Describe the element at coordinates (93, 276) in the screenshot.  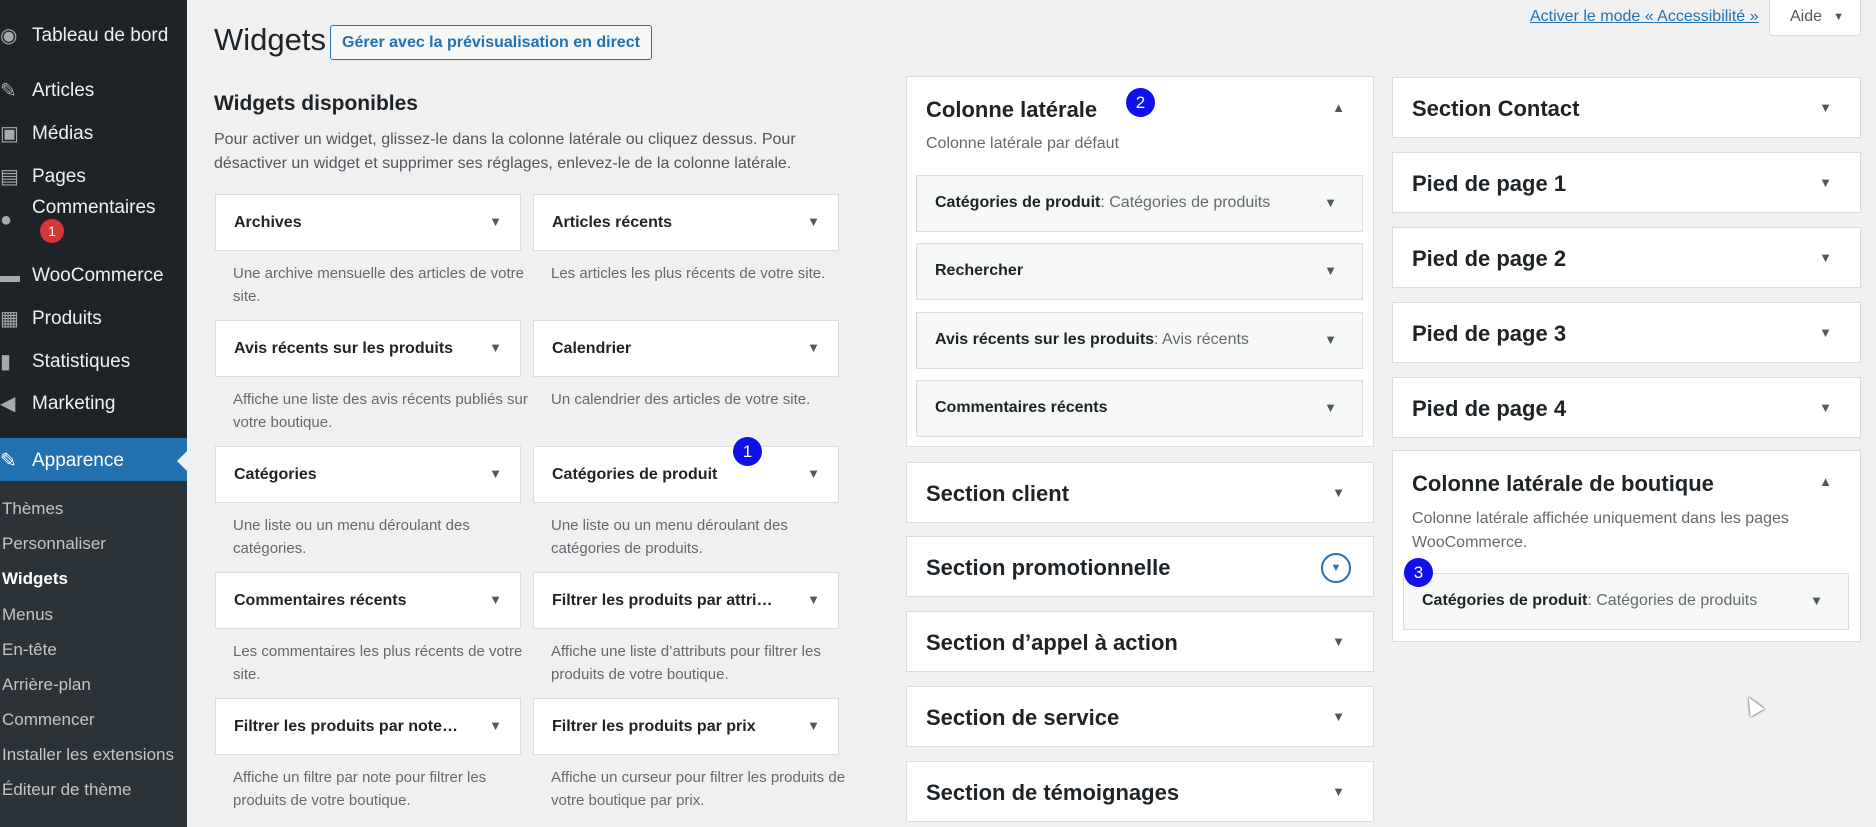
I see `sidebar-item-woocommerce: ▬ WooCommerce` at that location.